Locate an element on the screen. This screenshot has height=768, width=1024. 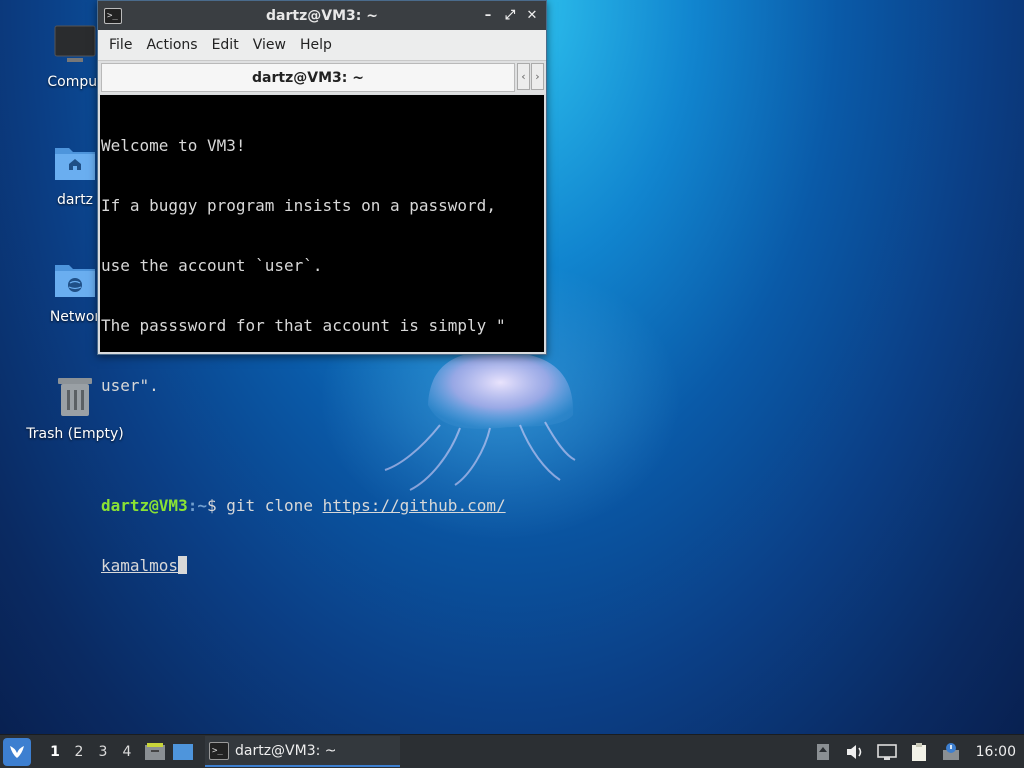
task-label: dartz@VM3: ~ is located at coordinates (286, 750).